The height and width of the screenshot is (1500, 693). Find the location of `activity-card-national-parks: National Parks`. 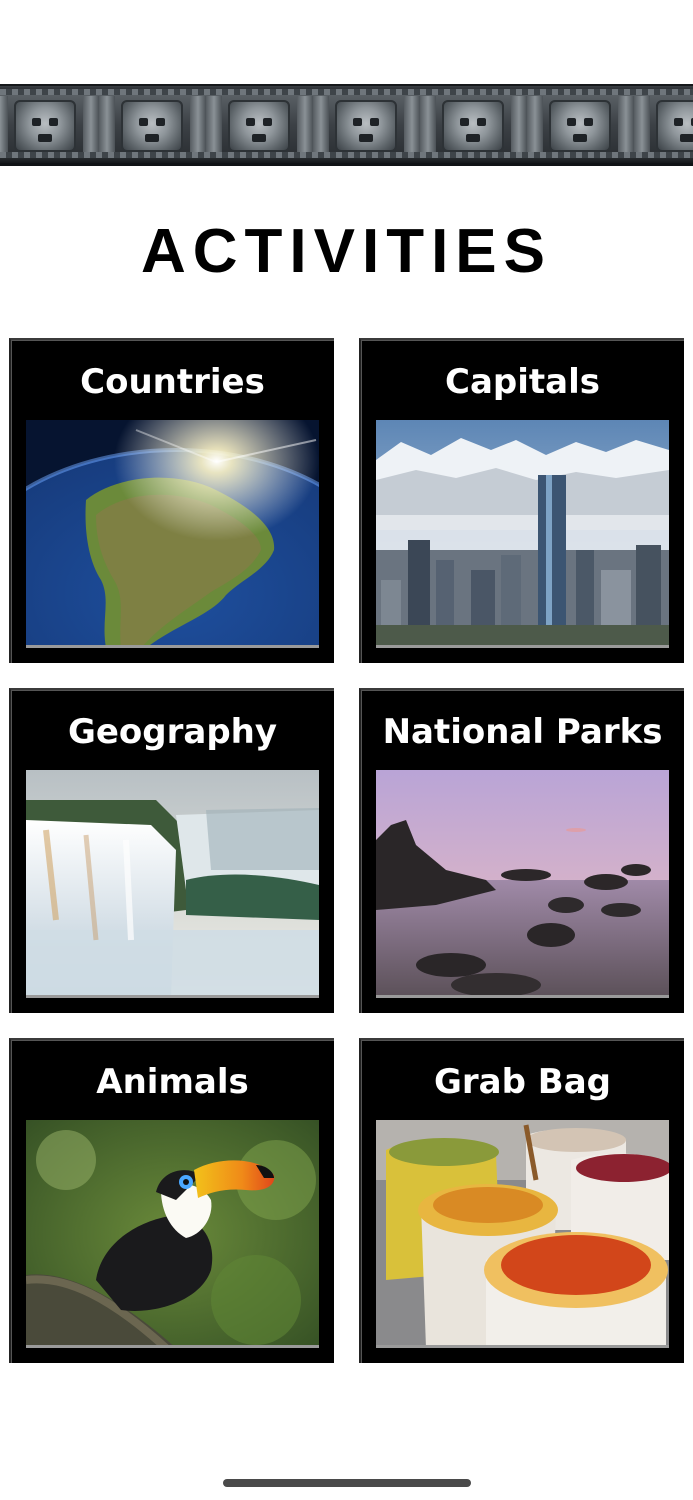

activity-card-national-parks: National Parks is located at coordinates (521, 850).